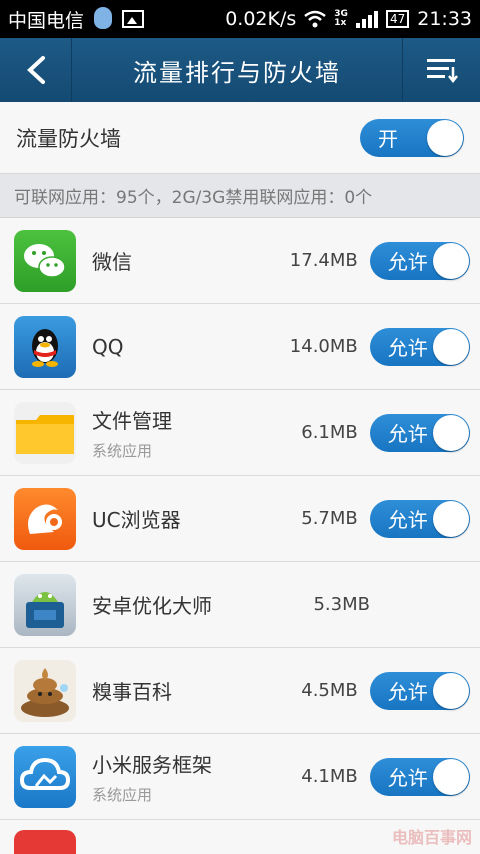  I want to click on firewall-label: 流量防火墙, so click(68, 138).